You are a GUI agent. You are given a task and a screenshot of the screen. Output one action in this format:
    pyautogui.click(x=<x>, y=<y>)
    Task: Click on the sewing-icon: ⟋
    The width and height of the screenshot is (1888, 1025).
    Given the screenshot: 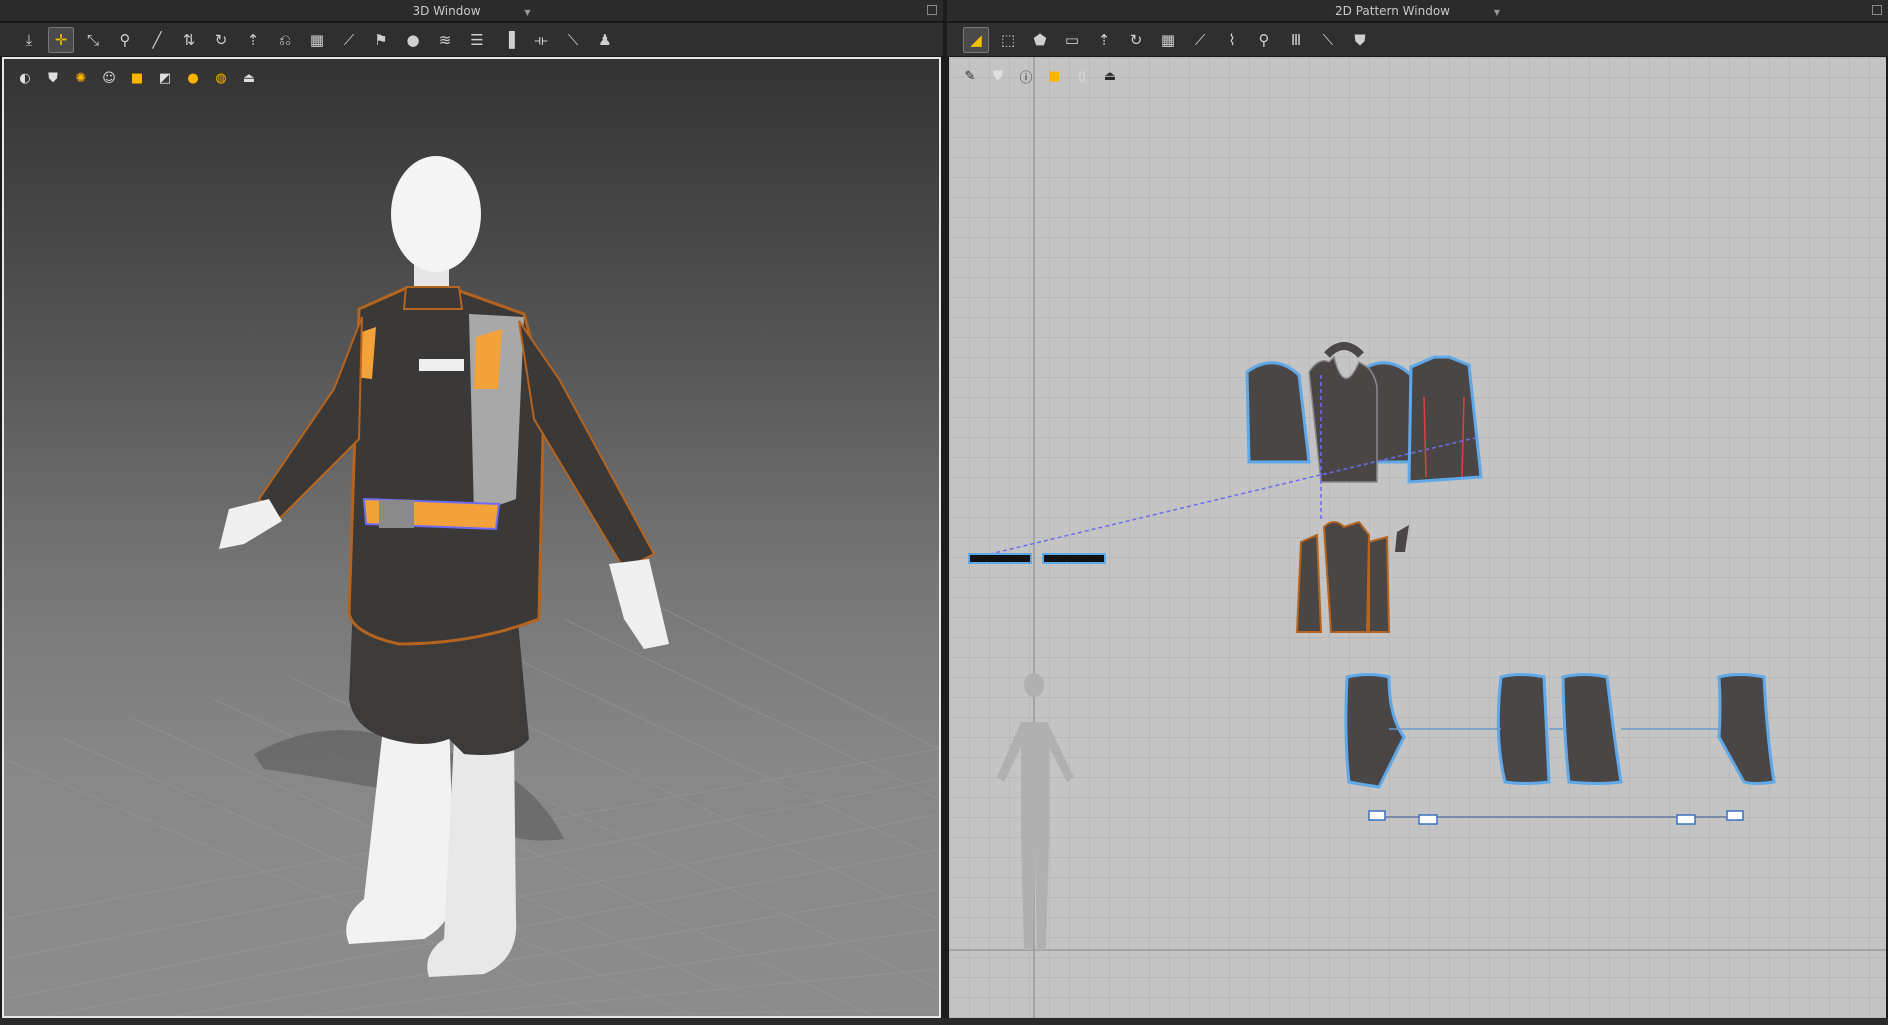 What is the action you would take?
    pyautogui.click(x=1200, y=40)
    